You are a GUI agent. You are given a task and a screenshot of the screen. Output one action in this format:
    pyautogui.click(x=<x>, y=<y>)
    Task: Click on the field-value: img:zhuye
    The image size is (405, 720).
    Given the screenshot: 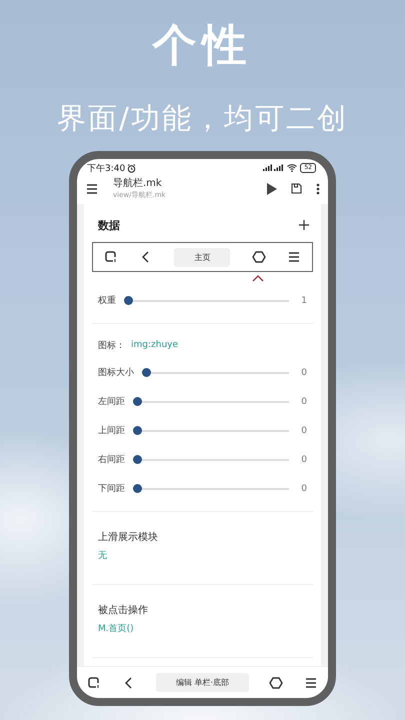 What is the action you would take?
    pyautogui.click(x=154, y=345)
    